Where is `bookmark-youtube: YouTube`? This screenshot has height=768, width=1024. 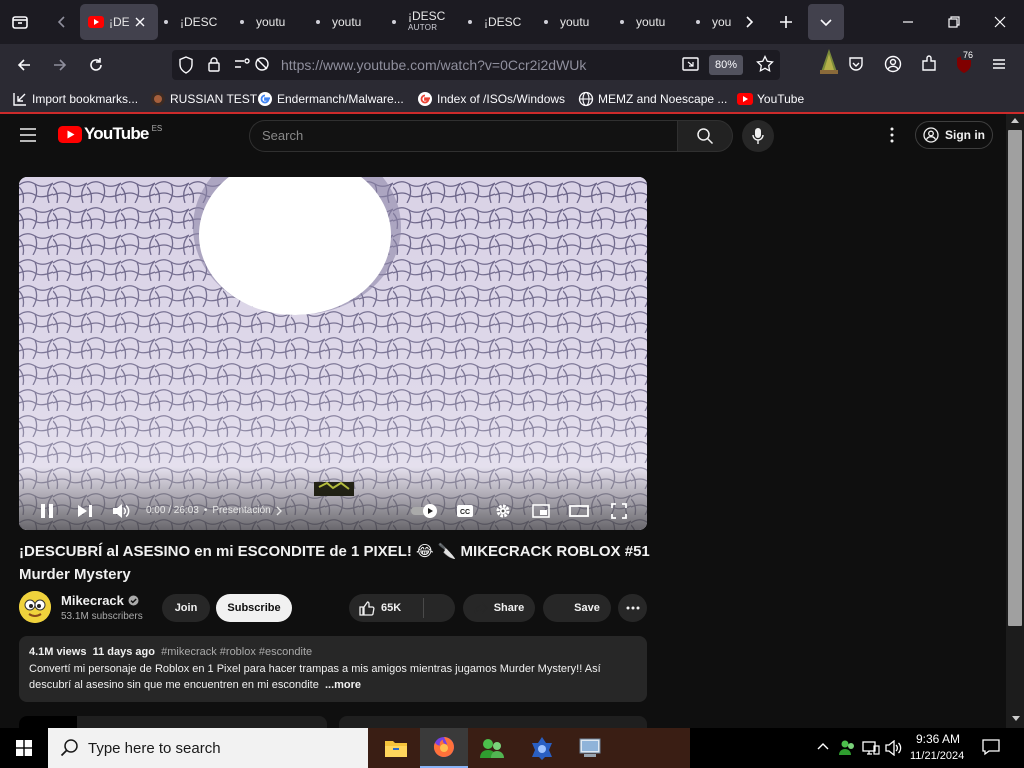
bookmark-youtube: YouTube is located at coordinates (770, 99).